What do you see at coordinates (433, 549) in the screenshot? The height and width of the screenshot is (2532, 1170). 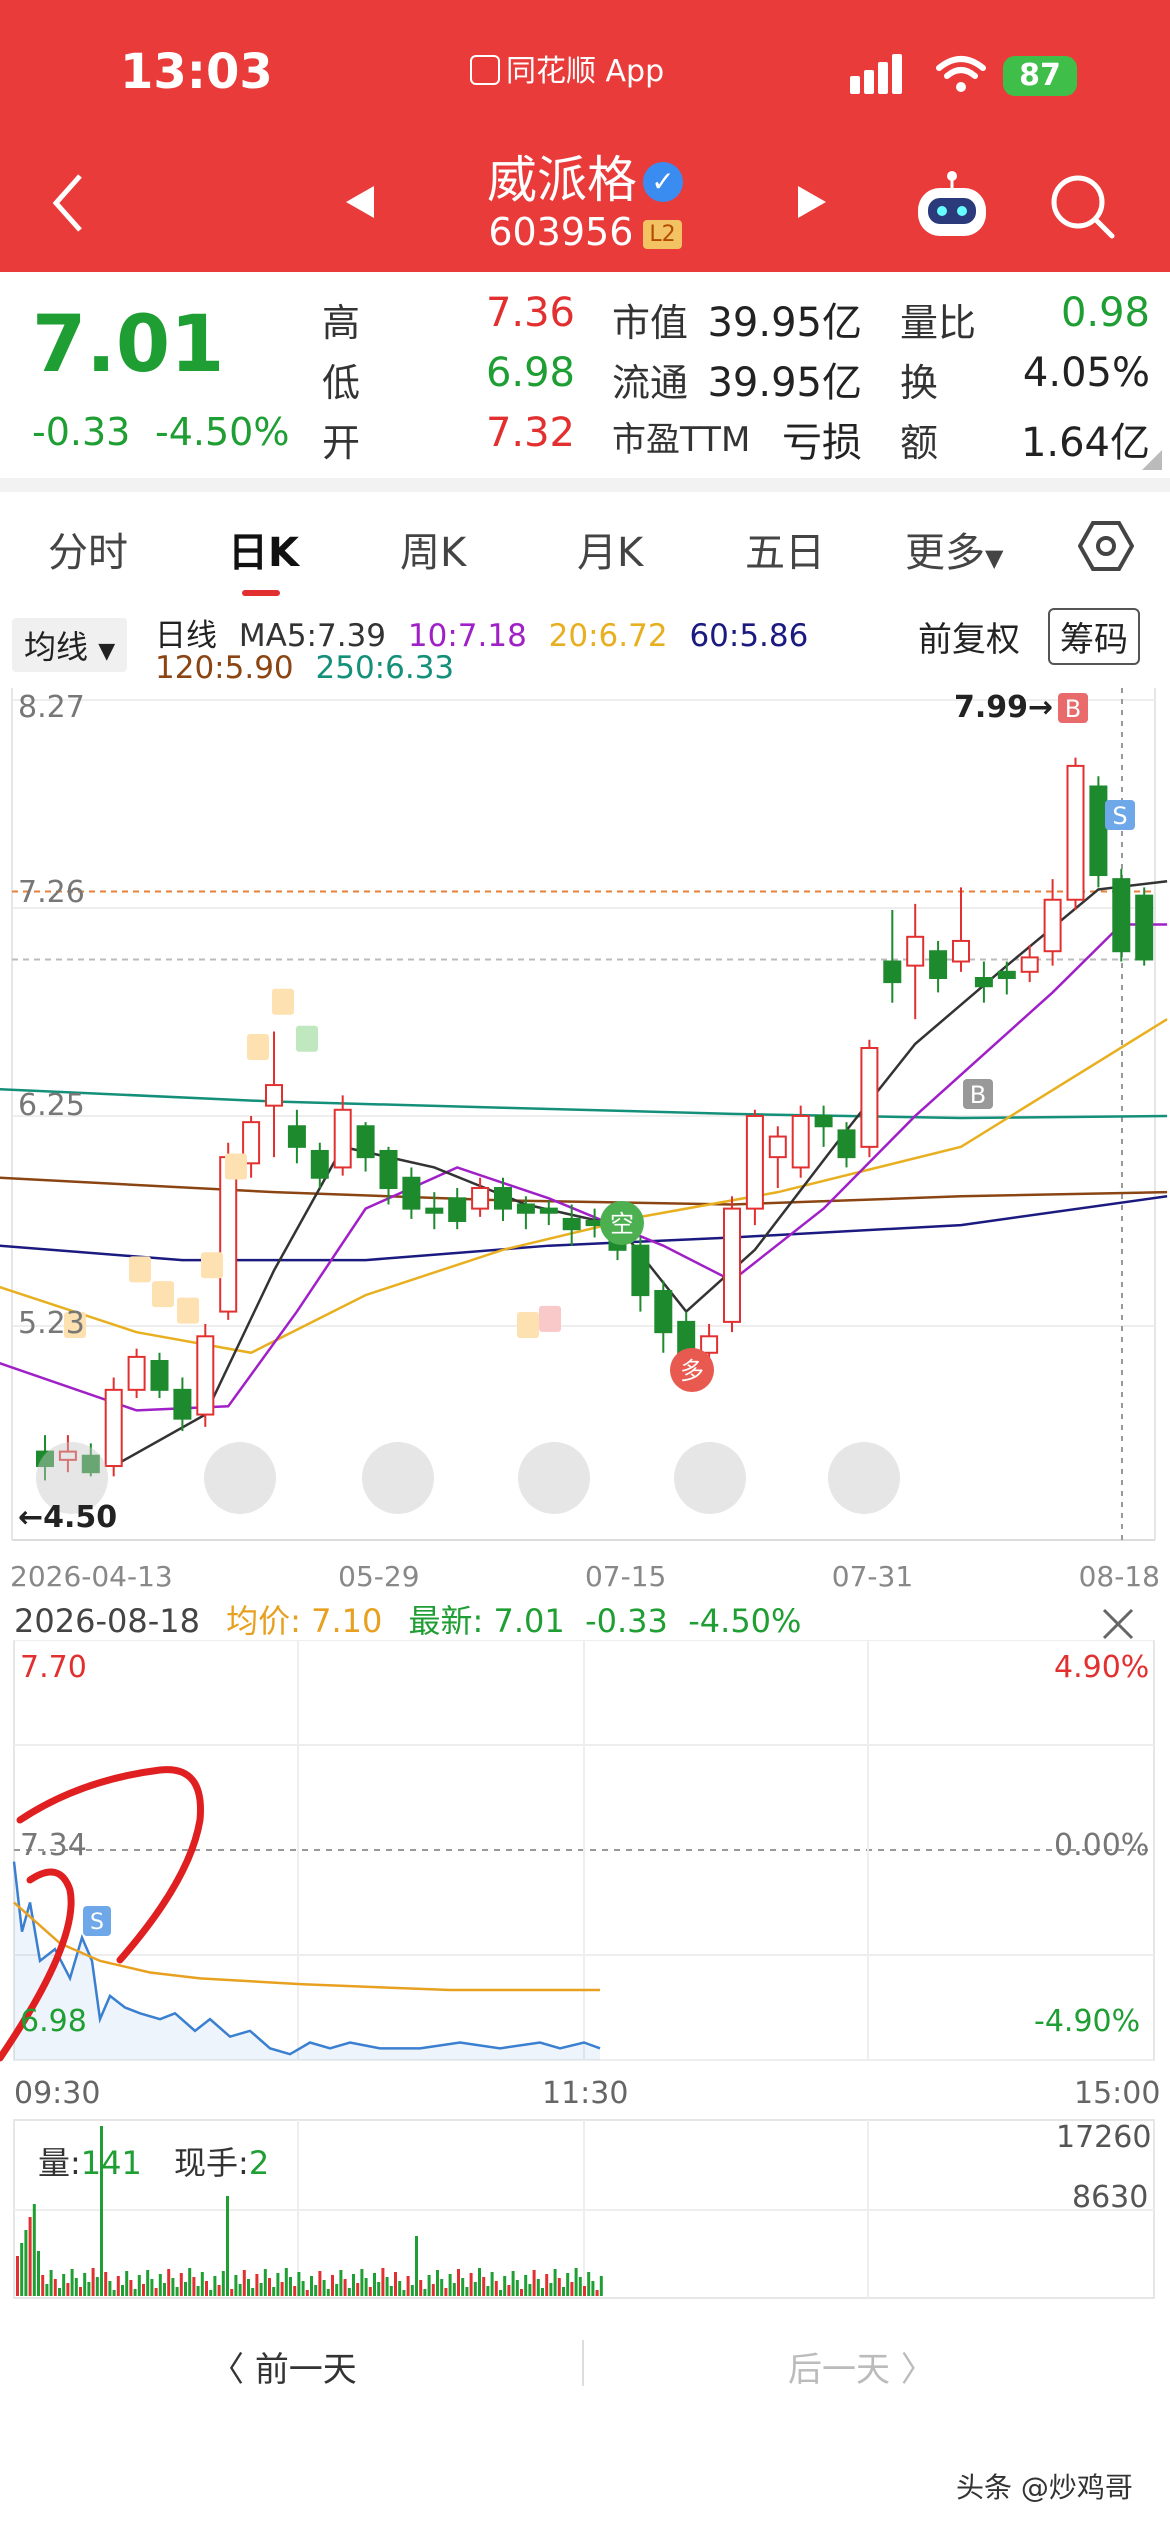 I see `tab-weekly-k: 周K` at bounding box center [433, 549].